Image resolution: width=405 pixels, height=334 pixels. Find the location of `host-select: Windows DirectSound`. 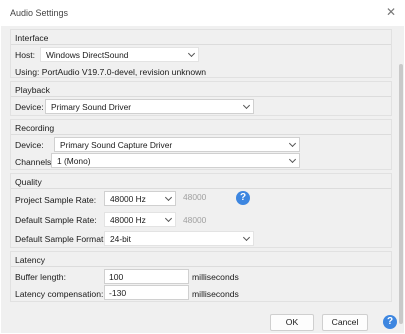

host-select: Windows DirectSound is located at coordinates (119, 54).